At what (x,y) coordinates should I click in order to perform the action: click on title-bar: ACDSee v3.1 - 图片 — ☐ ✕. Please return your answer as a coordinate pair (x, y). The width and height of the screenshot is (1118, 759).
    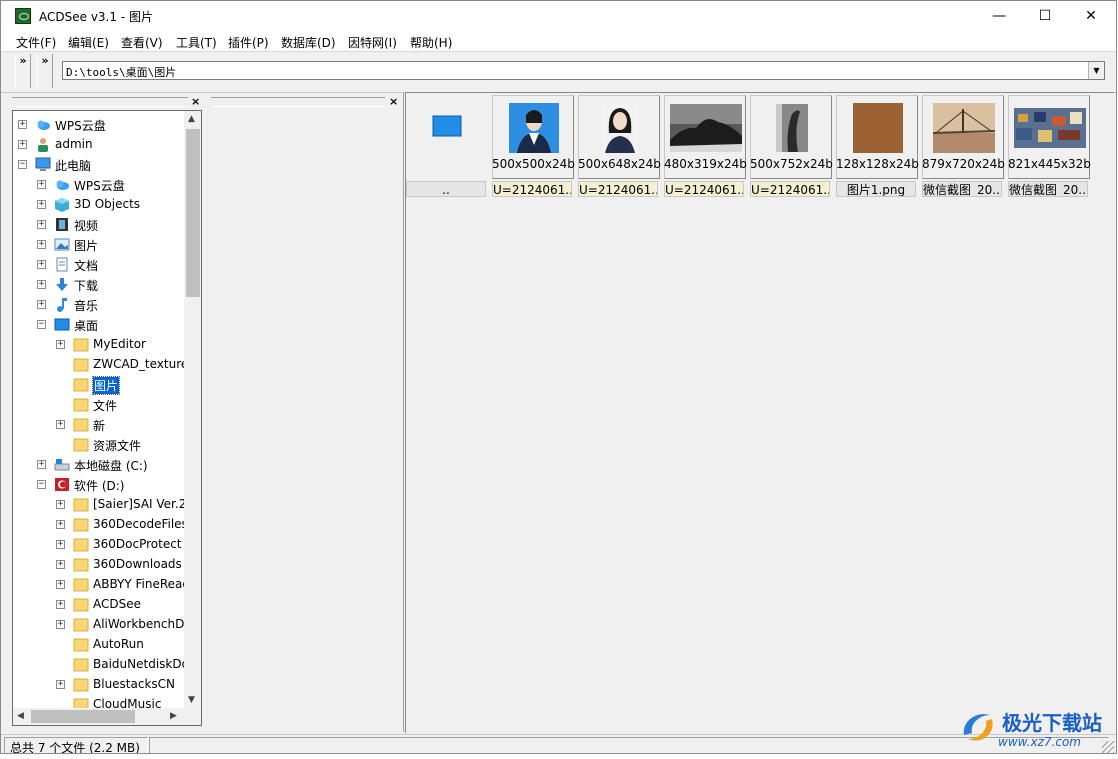
    Looking at the image, I should click on (558, 16).